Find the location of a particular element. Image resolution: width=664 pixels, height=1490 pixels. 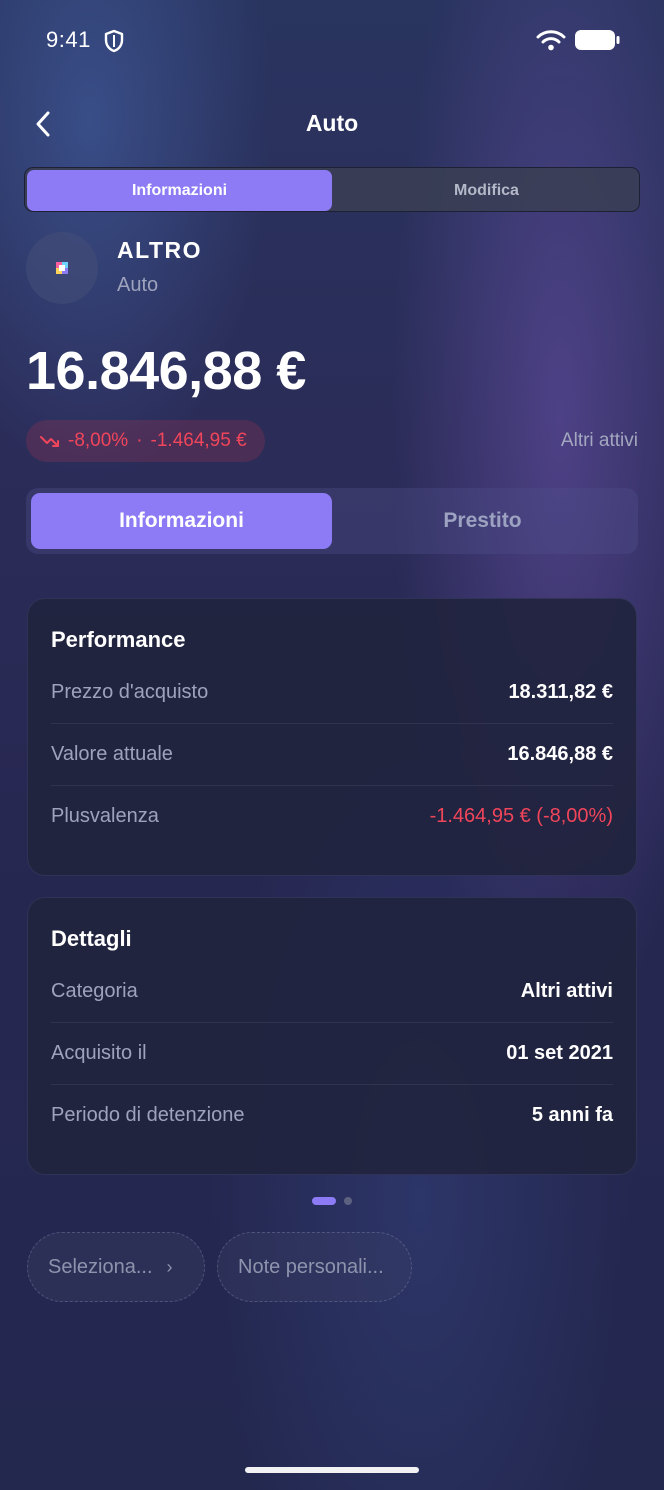

main-segmented-control: Informazioni Prestito is located at coordinates (332, 521).